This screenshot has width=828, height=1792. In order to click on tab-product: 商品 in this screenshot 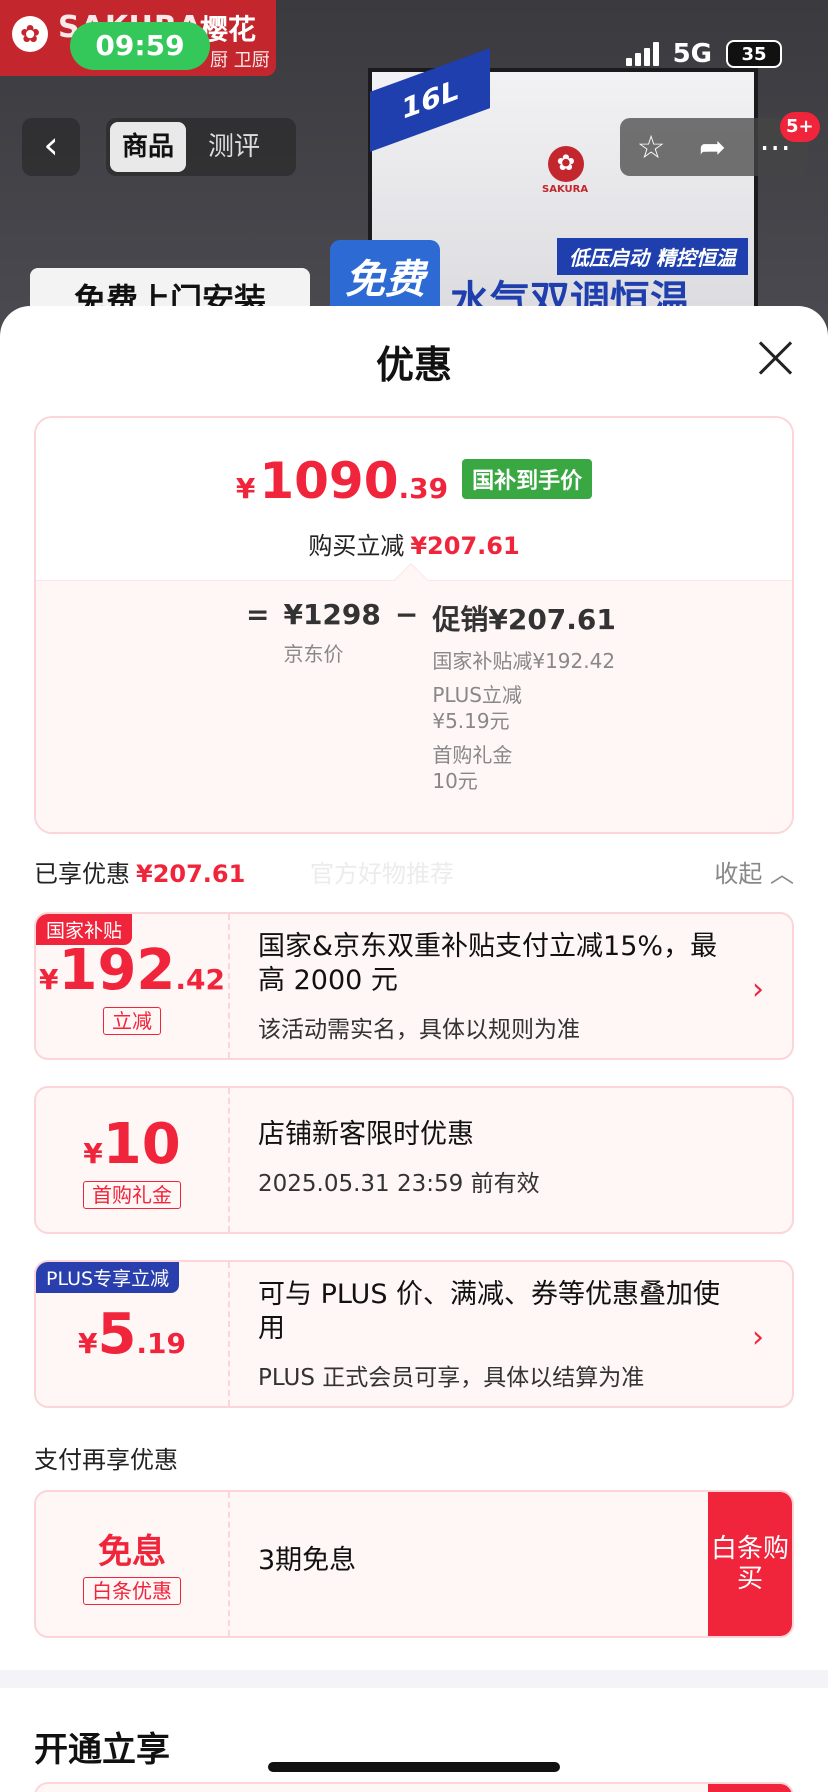, I will do `click(148, 147)`.